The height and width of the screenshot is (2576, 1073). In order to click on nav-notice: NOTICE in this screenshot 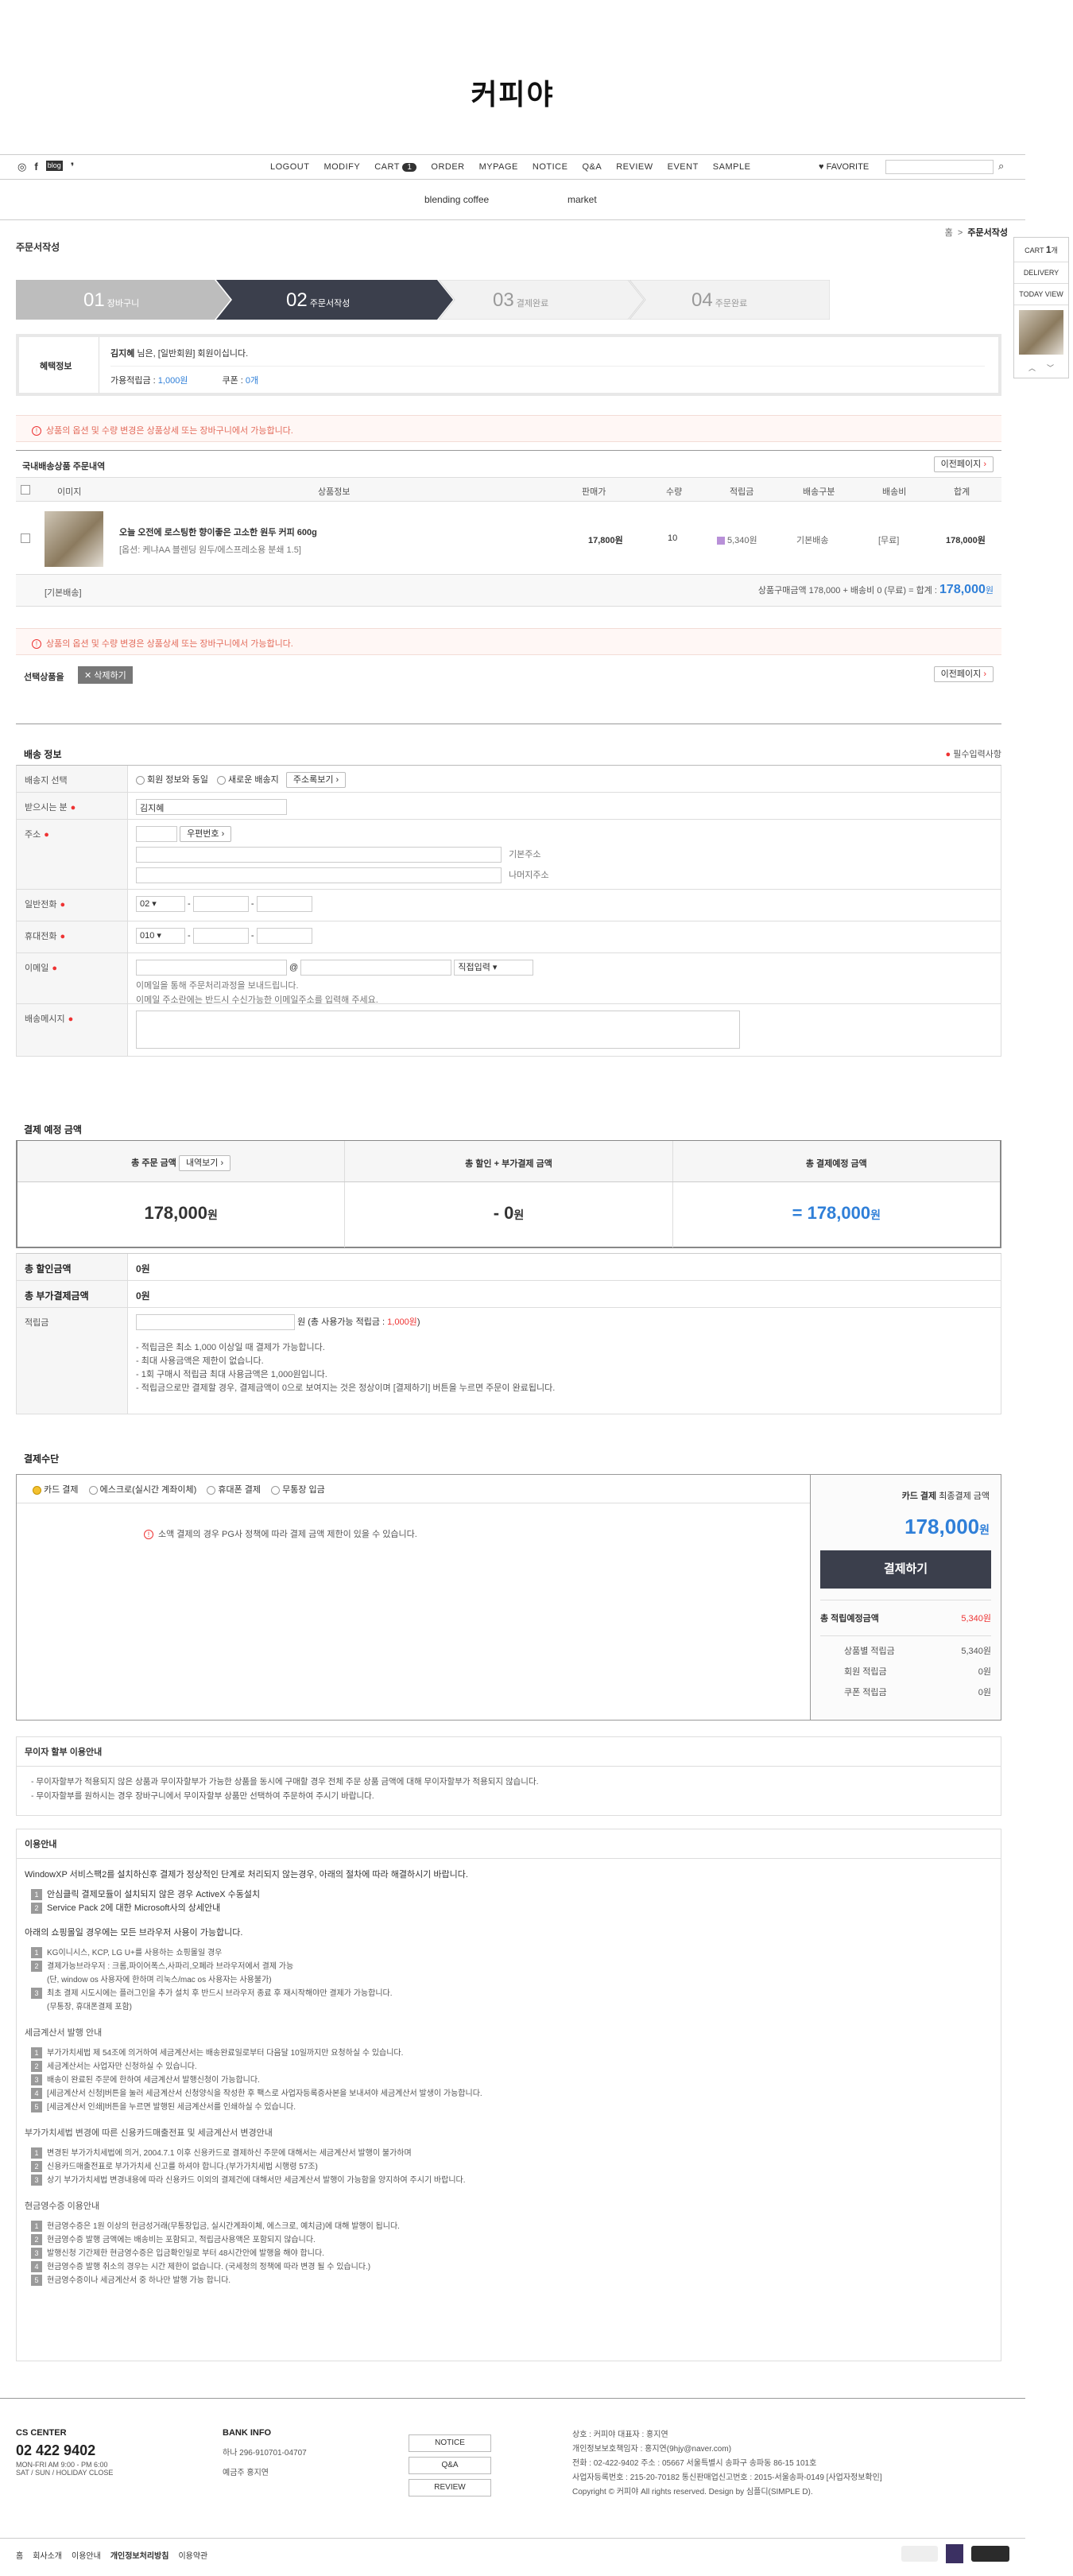, I will do `click(550, 167)`.